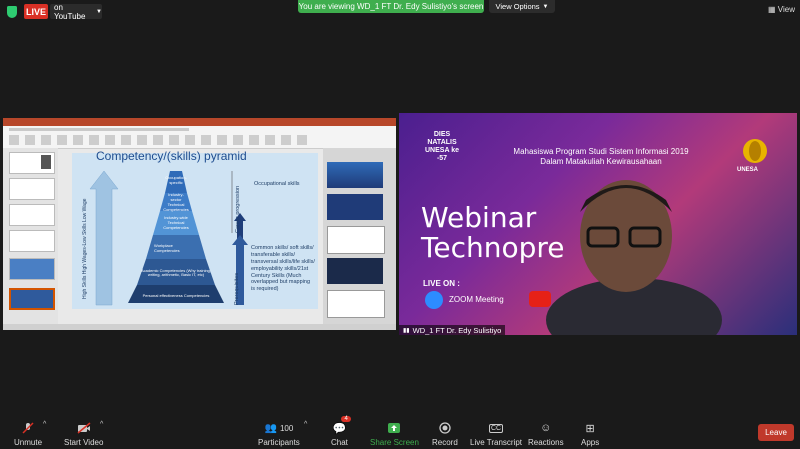  What do you see at coordinates (176, 222) in the screenshot?
I see `tier-industry-wide: Industry-wide Technical Competencies` at bounding box center [176, 222].